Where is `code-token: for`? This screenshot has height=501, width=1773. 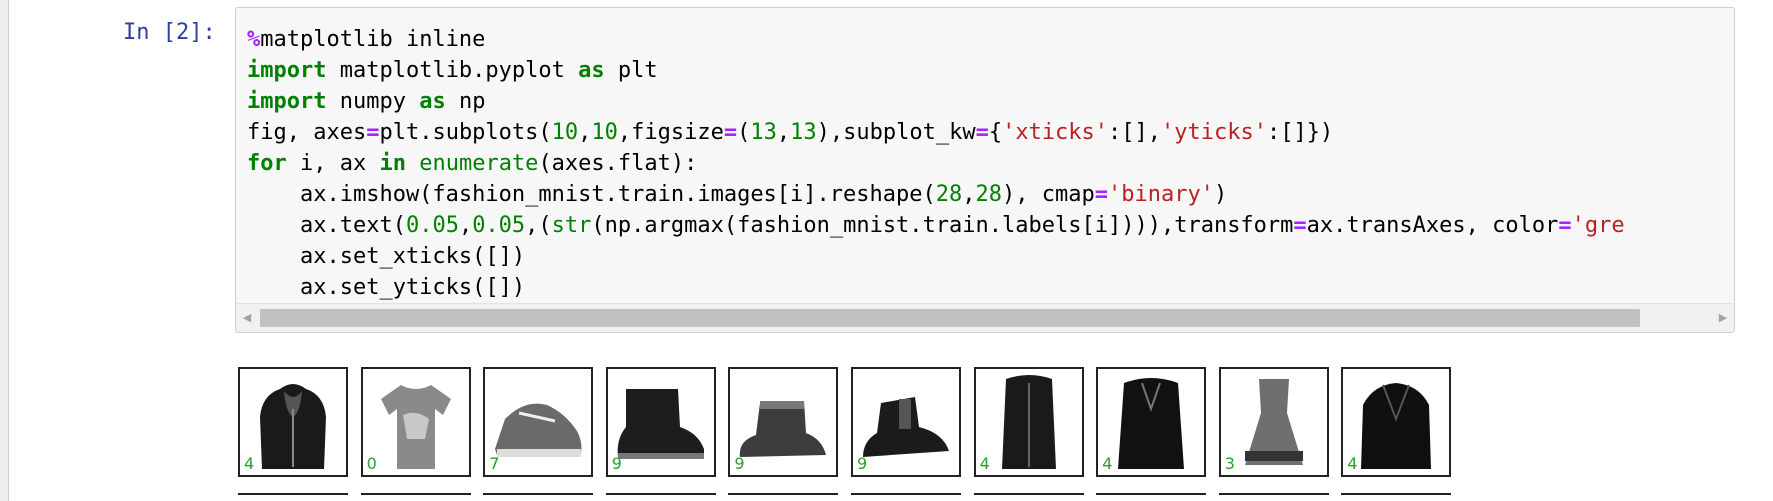
code-token: for is located at coordinates (267, 163).